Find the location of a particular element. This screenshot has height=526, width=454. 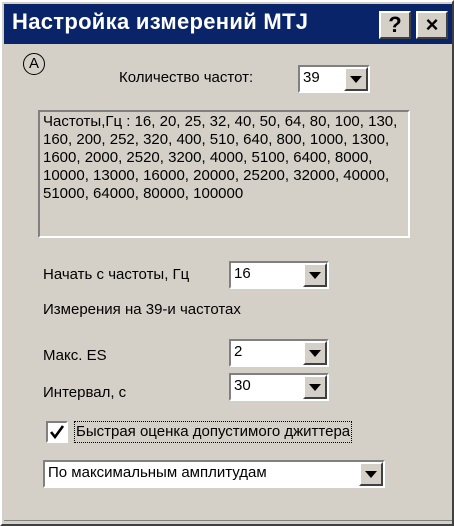

circled-a-marker: A is located at coordinates (34, 64).